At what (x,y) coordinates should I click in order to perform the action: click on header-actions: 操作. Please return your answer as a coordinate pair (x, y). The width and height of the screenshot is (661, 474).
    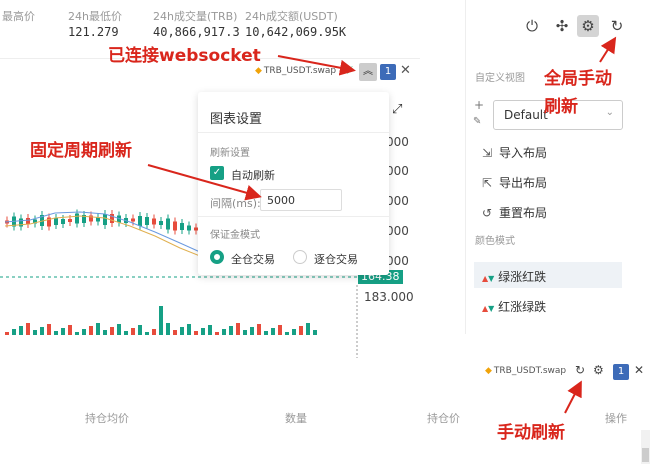
    Looking at the image, I should click on (616, 418).